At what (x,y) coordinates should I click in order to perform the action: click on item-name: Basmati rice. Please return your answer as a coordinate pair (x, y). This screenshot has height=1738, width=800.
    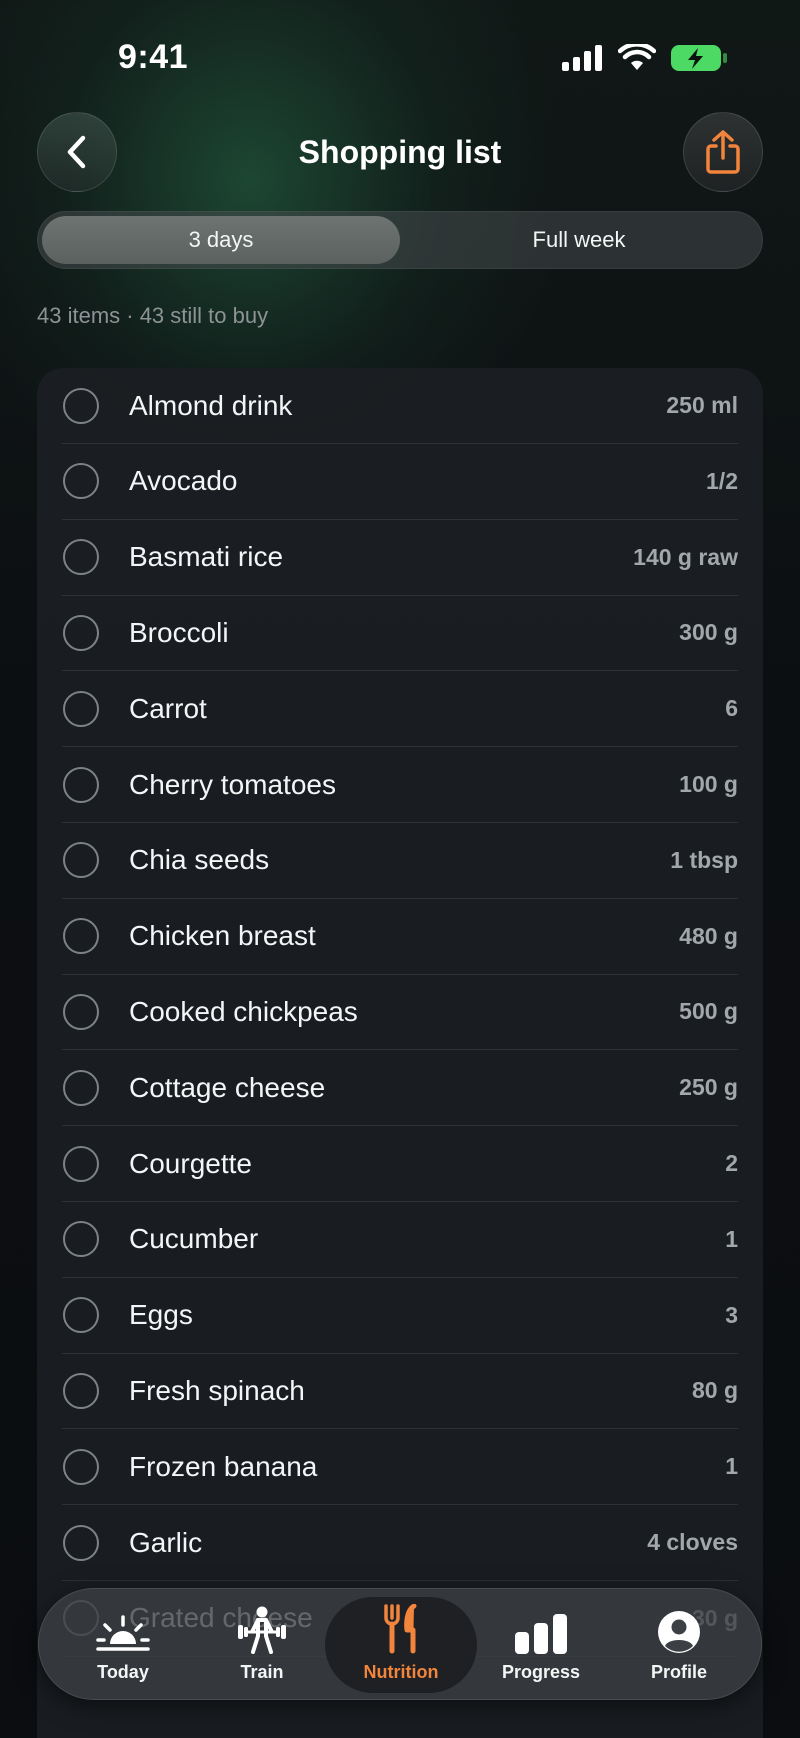
    Looking at the image, I should click on (206, 557).